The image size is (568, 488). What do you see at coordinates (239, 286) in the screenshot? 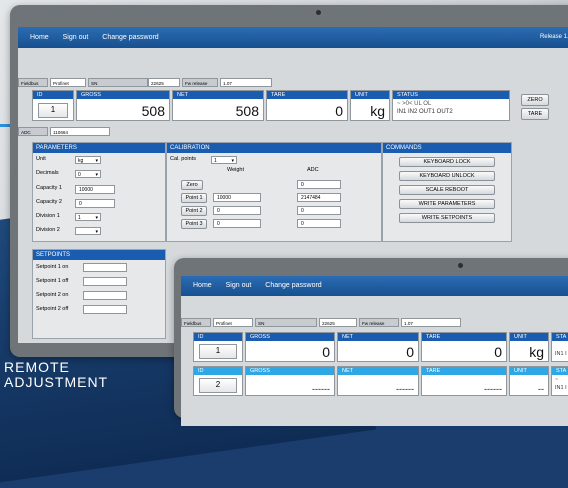
I see `nav-signout-link-secondary: Sign out` at bounding box center [239, 286].